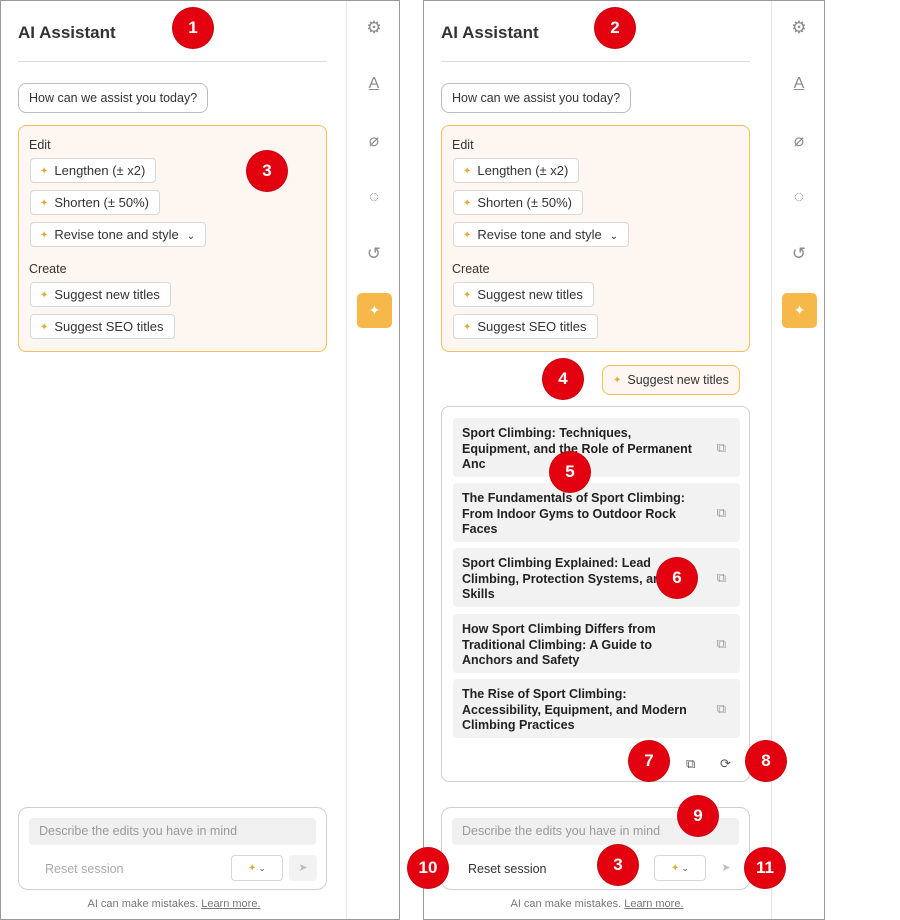 This screenshot has width=900, height=920. I want to click on callout-badge: 4, so click(563, 379).